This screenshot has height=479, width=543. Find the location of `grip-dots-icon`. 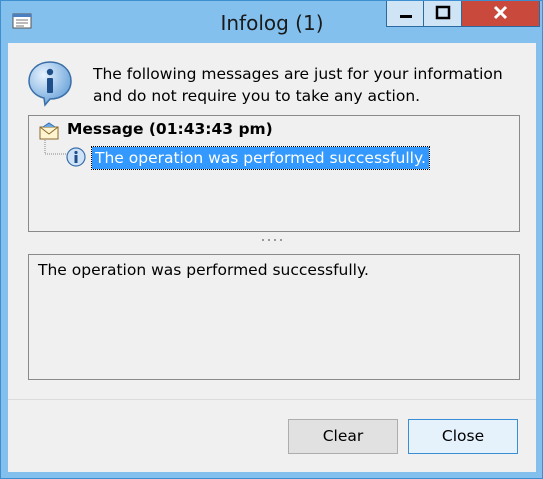

grip-dots-icon is located at coordinates (272, 240).